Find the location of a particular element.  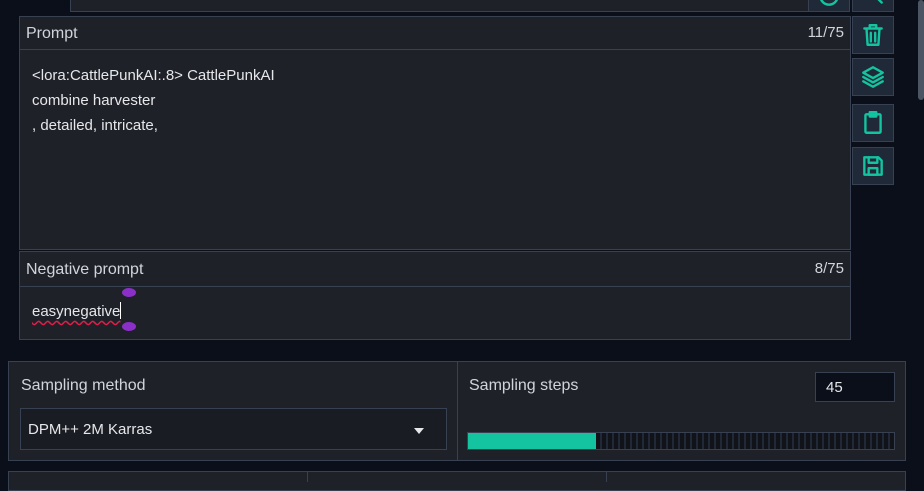

selection-handle-bottom is located at coordinates (129, 326).